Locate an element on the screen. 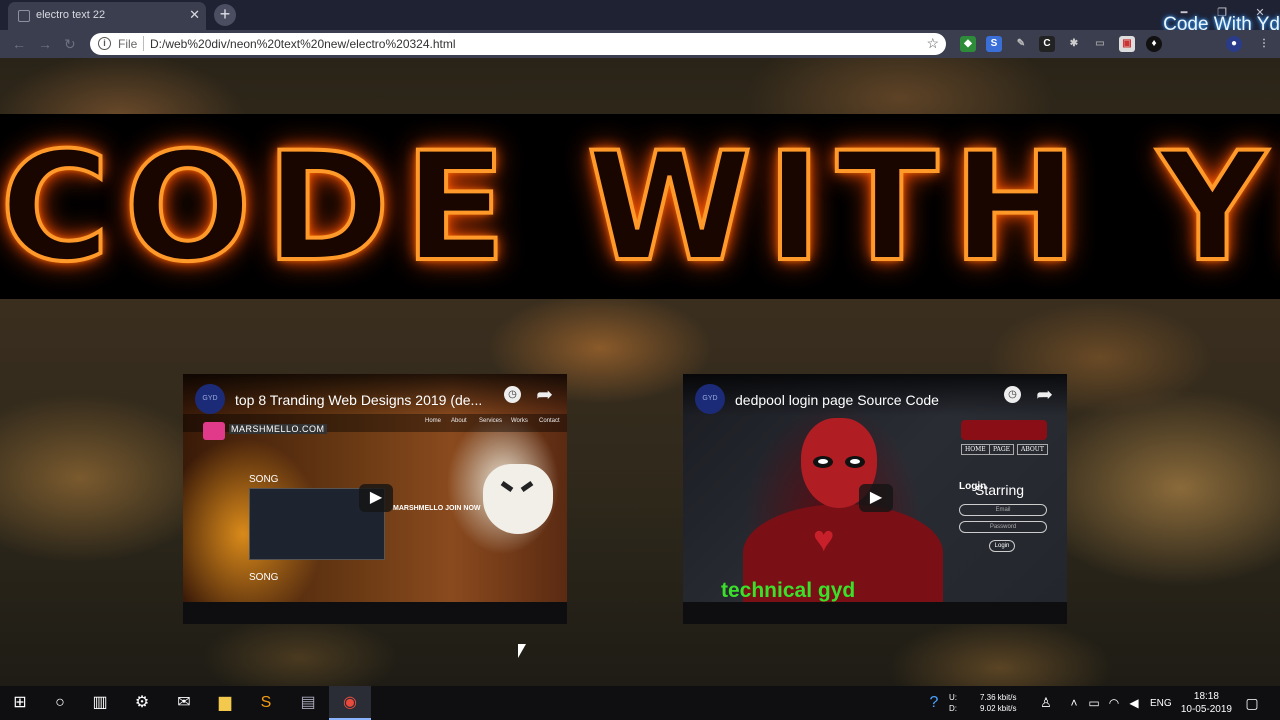 The image size is (1280, 720). net-labels: U: D: is located at coordinates (953, 703).